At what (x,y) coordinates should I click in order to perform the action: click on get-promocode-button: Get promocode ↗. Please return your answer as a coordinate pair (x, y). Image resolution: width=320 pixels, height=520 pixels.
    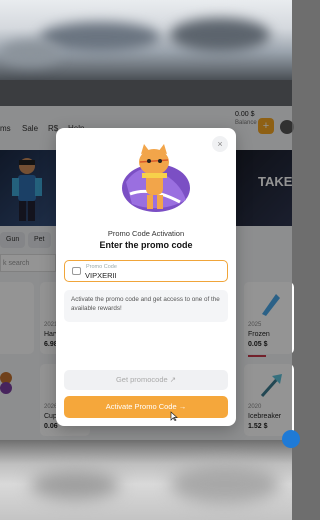
    Looking at the image, I should click on (146, 380).